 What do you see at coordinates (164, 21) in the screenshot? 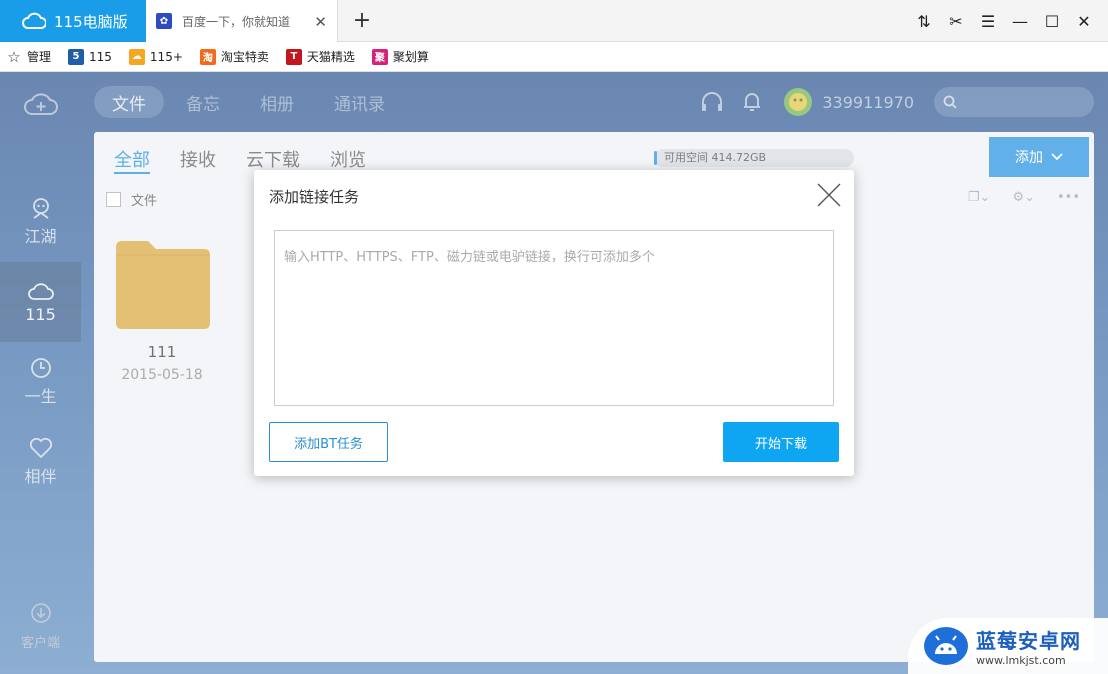
I see `baidu-paw-icon: ✿` at bounding box center [164, 21].